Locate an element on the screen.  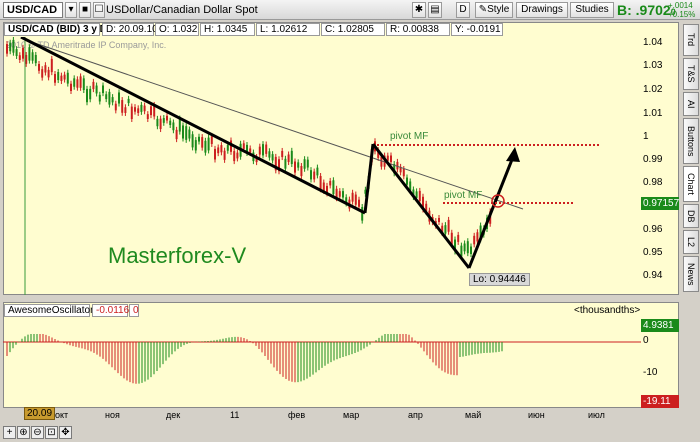
zoom-in-icon: ⊕ is located at coordinates (23, 432).